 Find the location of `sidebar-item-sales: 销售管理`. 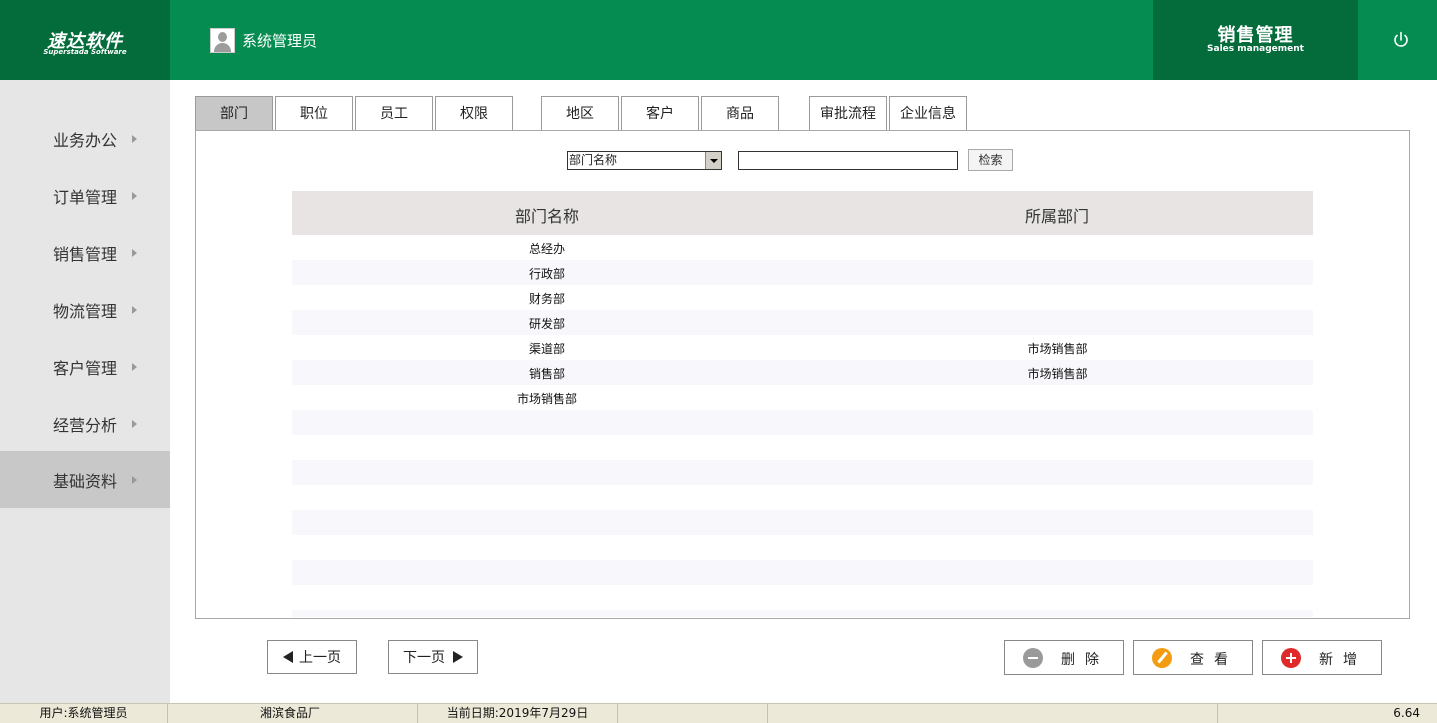

sidebar-item-sales: 销售管理 is located at coordinates (85, 252).